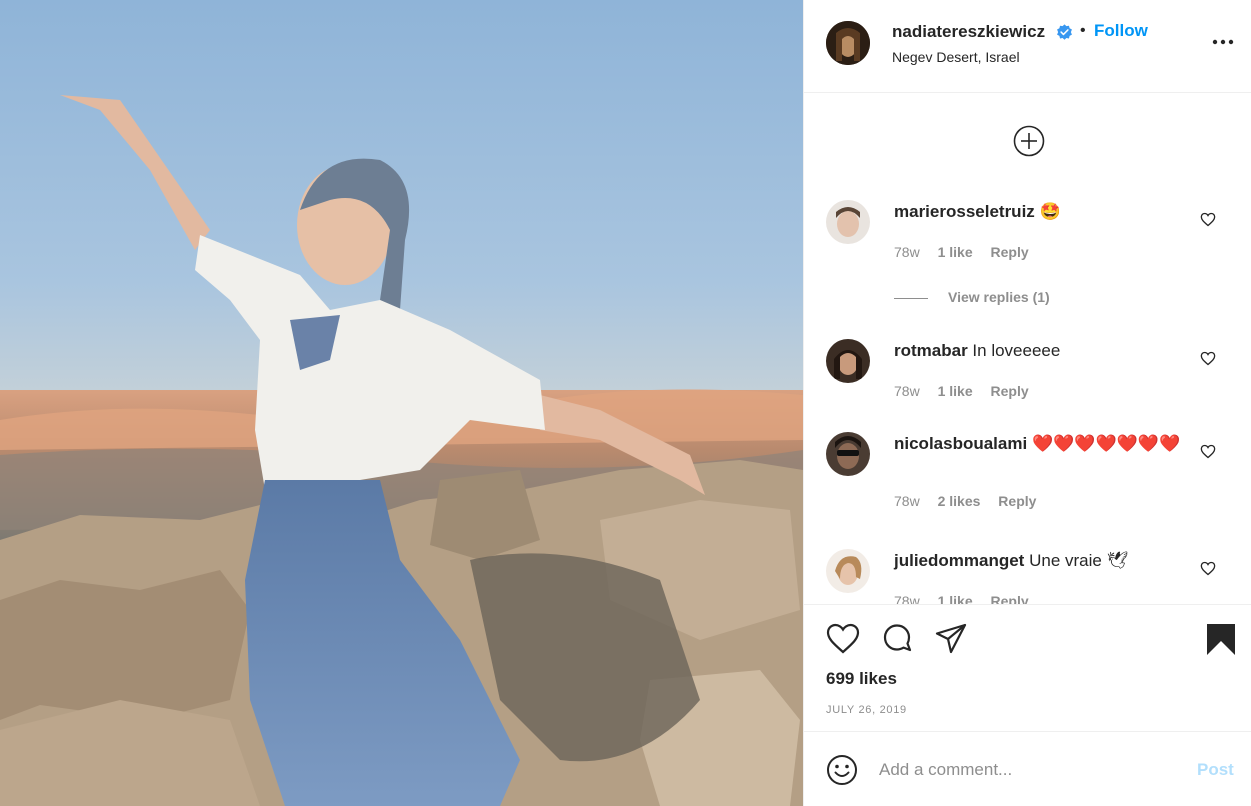 This screenshot has height=806, width=1251. Describe the element at coordinates (1029, 141) in the screenshot. I see `load-more-comments-icon` at that location.